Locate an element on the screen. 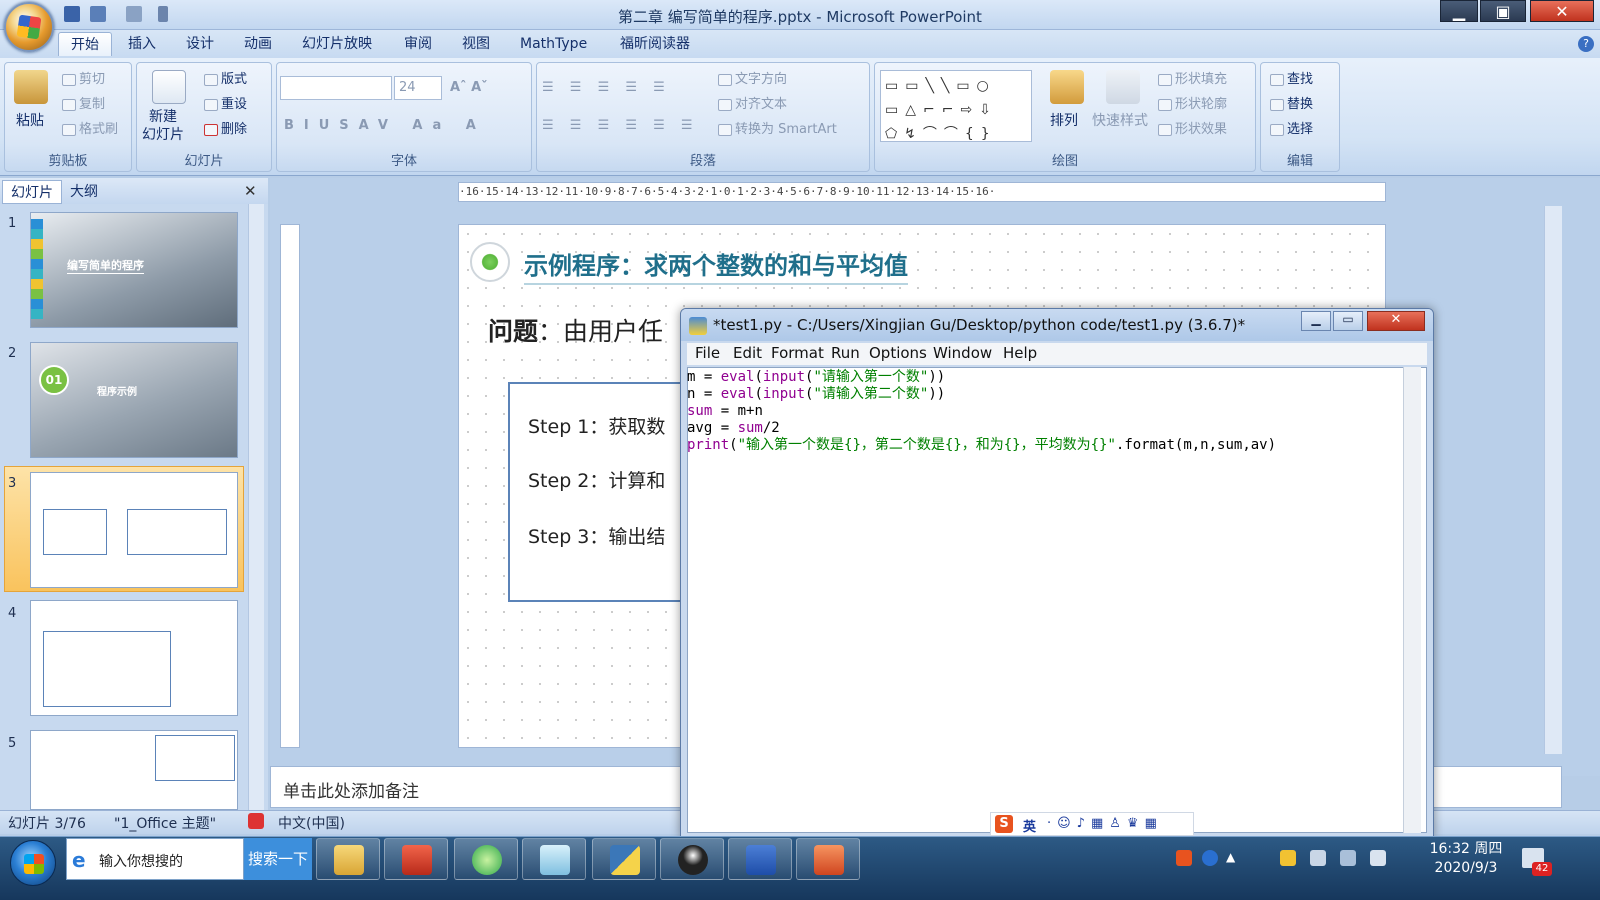  flag-tray-icon is located at coordinates (1318, 858).